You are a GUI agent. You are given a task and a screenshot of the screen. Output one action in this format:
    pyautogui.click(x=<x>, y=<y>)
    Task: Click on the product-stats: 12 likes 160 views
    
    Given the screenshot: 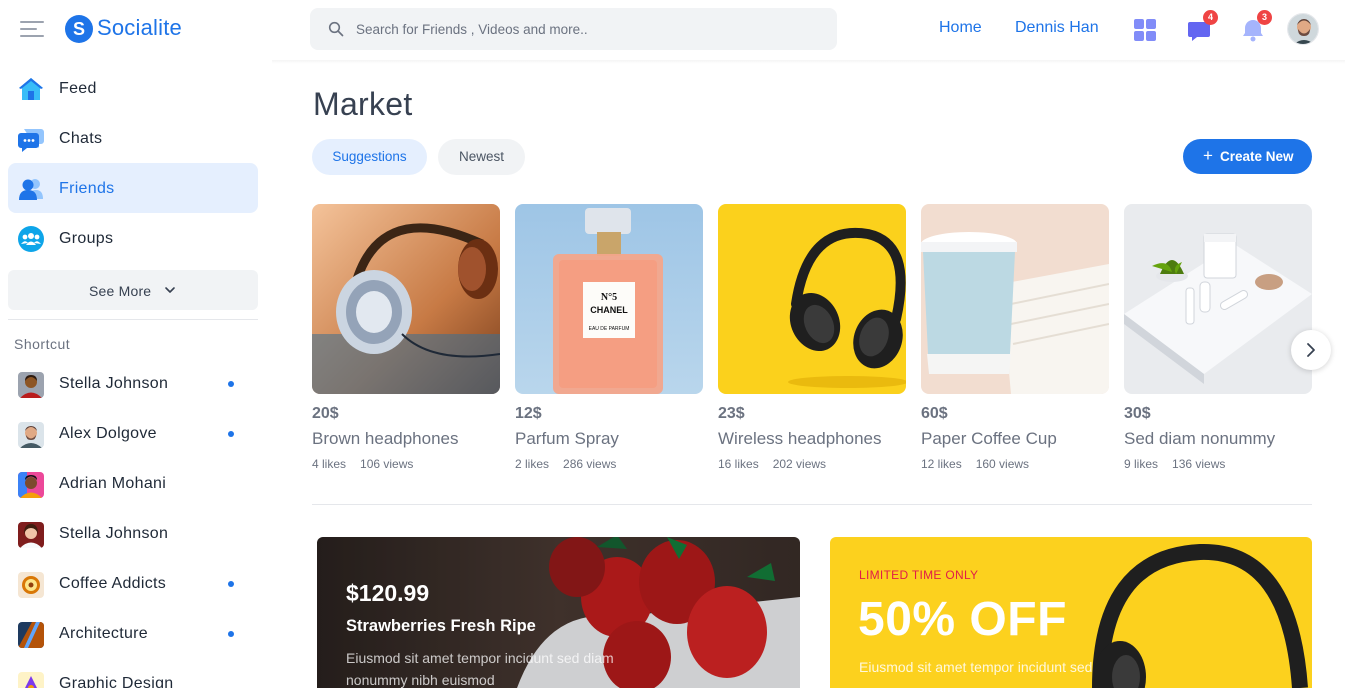 What is the action you would take?
    pyautogui.click(x=975, y=464)
    